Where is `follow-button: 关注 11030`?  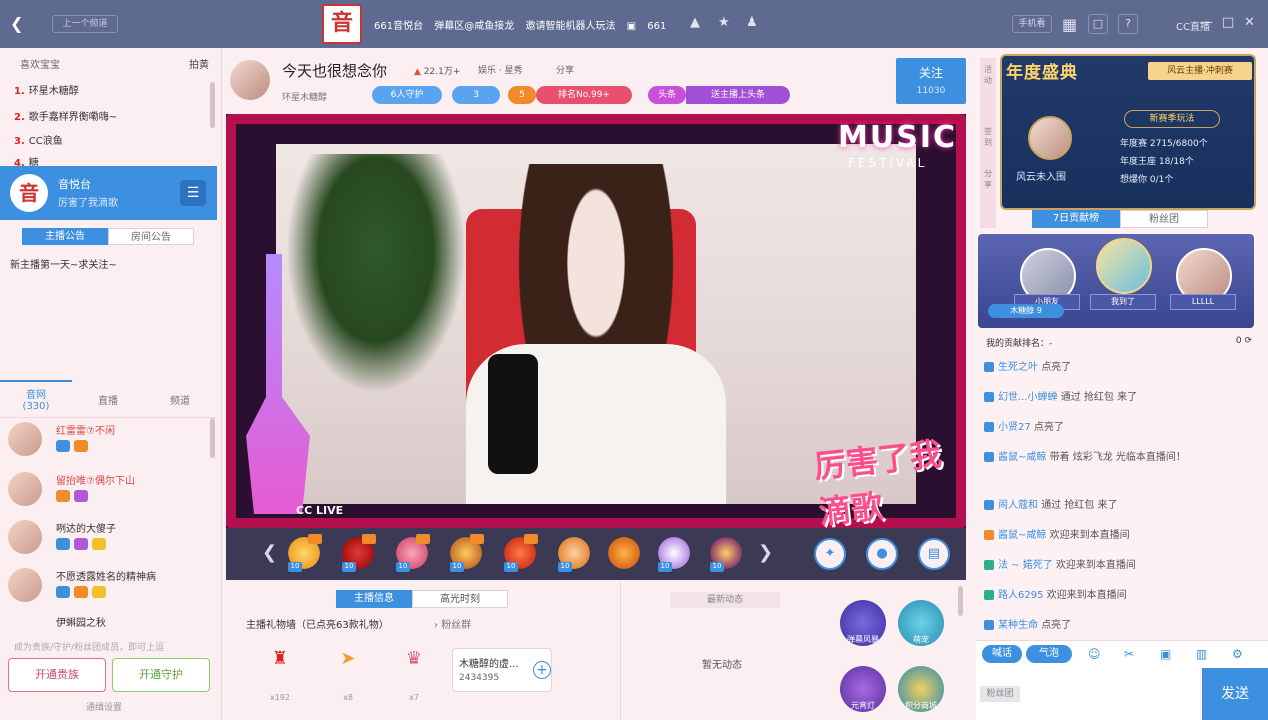
follow-button: 关注 11030 is located at coordinates (931, 81).